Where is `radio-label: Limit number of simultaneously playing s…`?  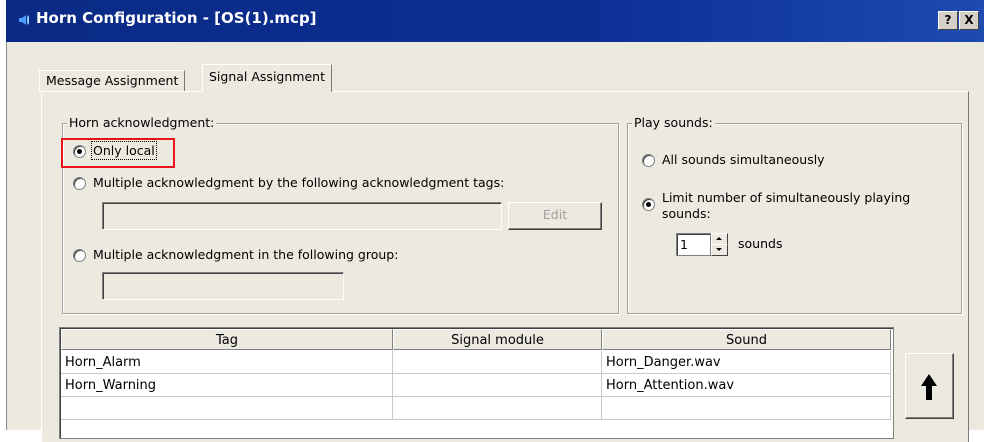 radio-label: Limit number of simultaneously playing s… is located at coordinates (786, 205).